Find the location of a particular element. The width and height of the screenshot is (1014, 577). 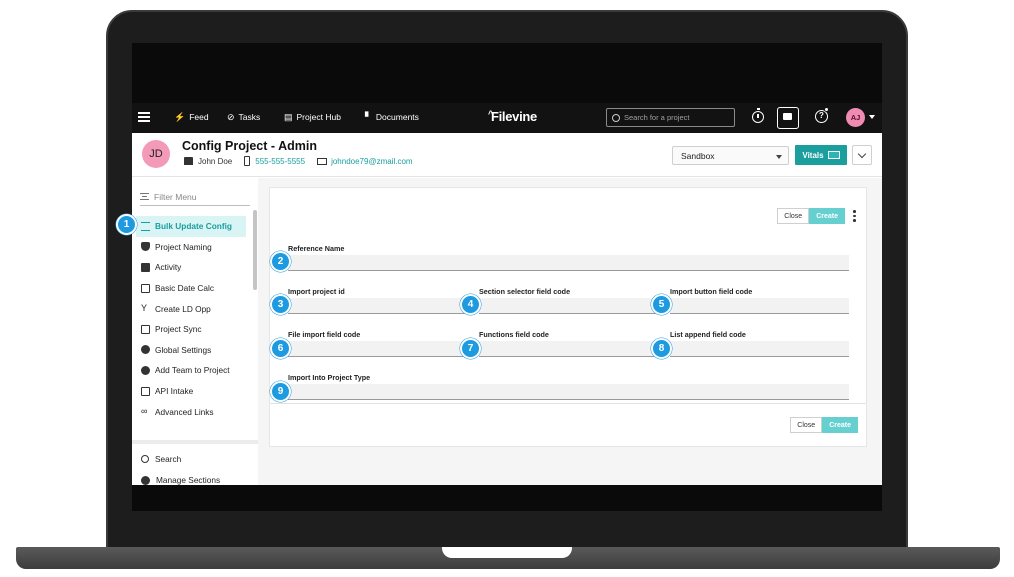

filter-menu-placeholder: Filter Menu is located at coordinates (175, 196).